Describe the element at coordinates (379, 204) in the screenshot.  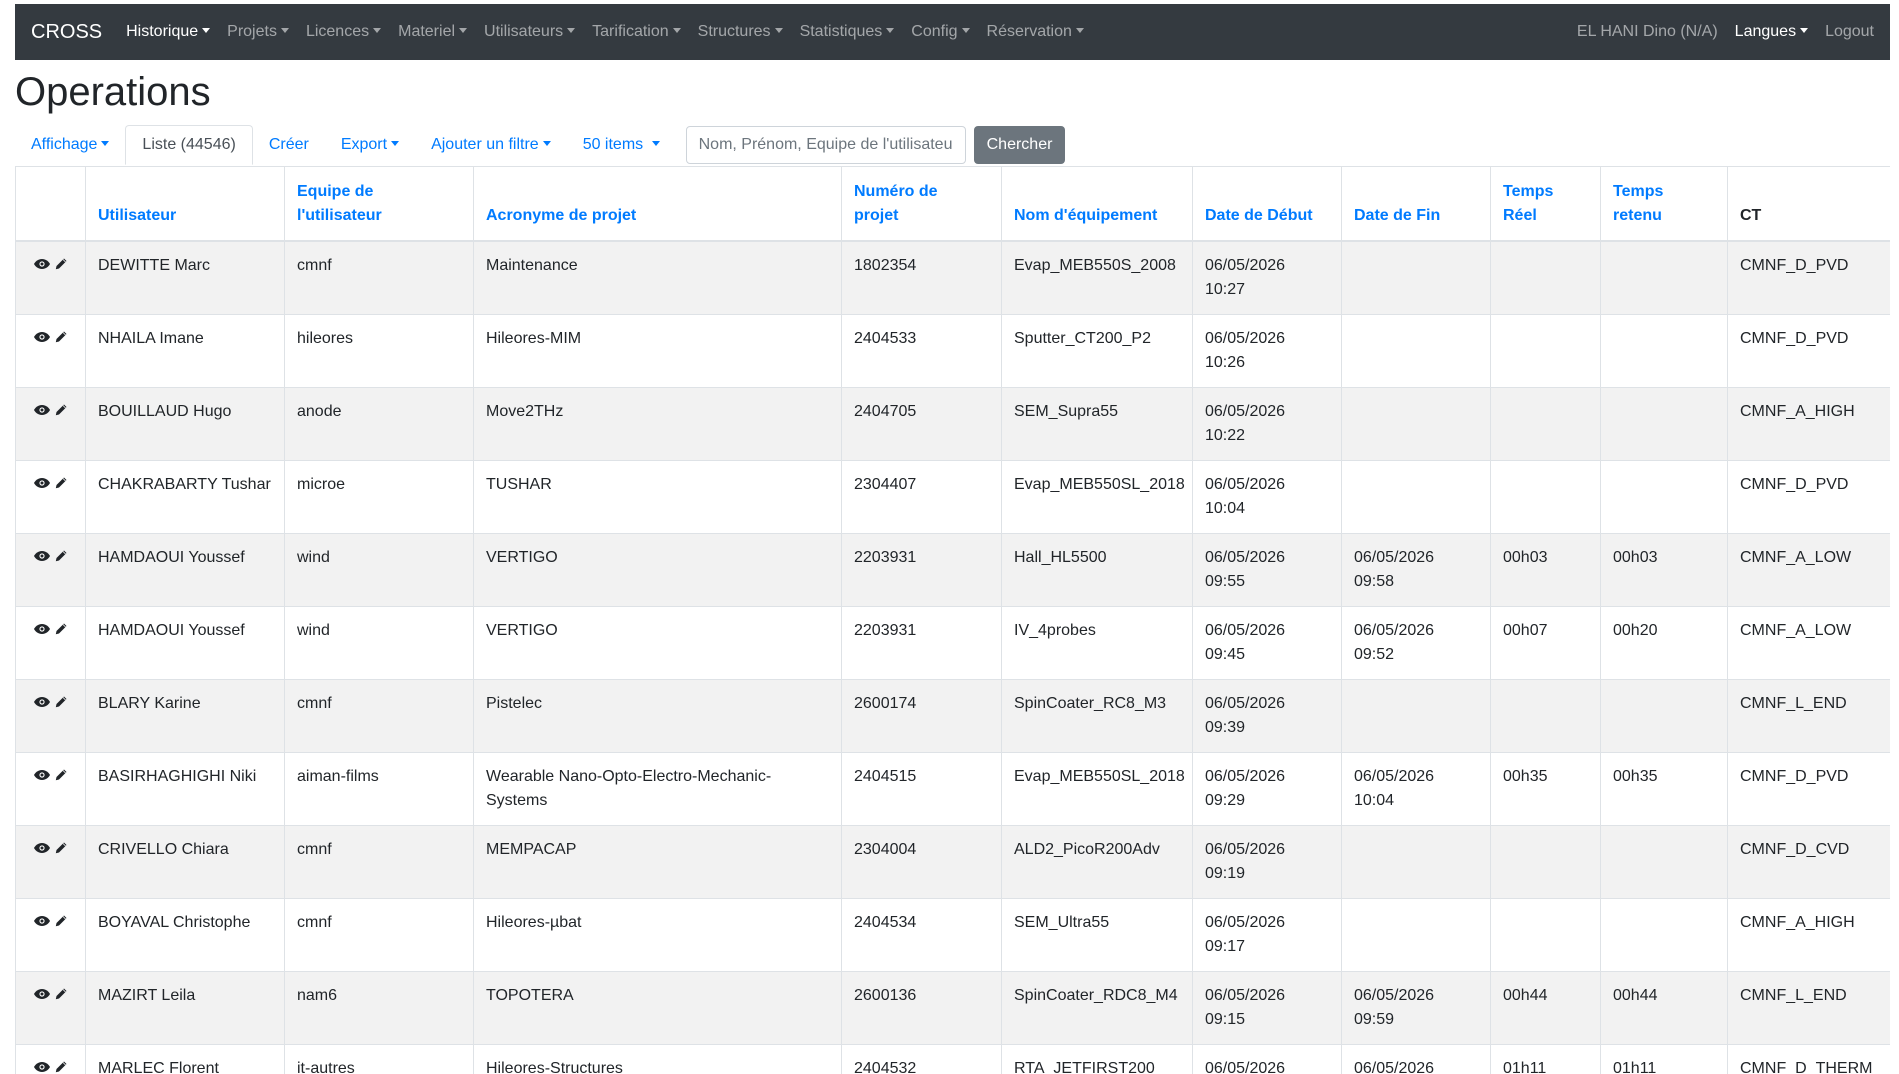
I see `header-equipe: Equipe de l'utilisateur` at that location.